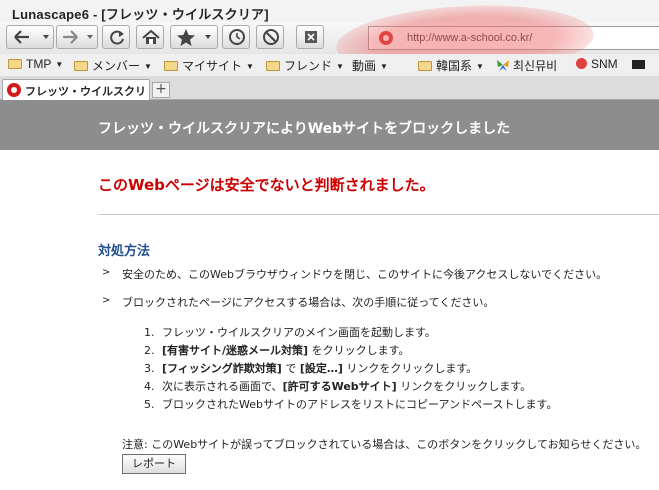 Image resolution: width=659 pixels, height=490 pixels. Describe the element at coordinates (311, 368) in the screenshot. I see `step-item: 3. [フィッシング詐欺対策] で [設定…] リンクをクリックします。` at that location.